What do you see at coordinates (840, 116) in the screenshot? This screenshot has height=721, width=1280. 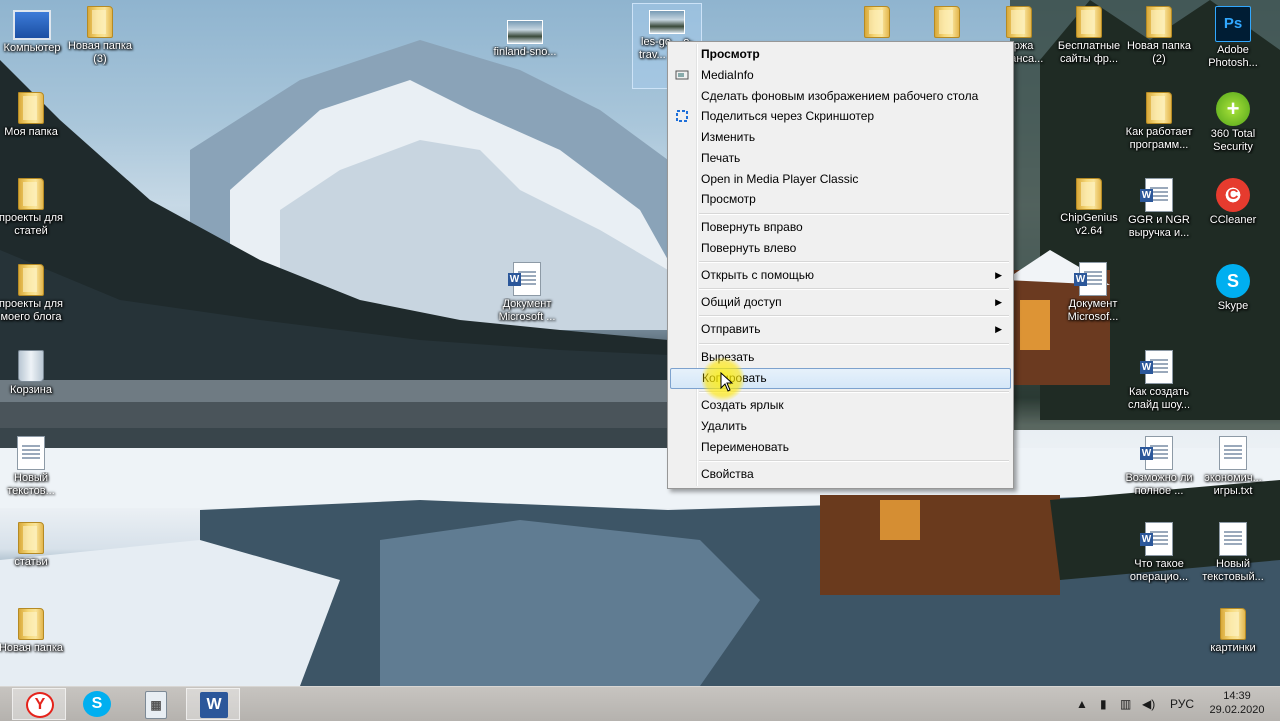 I see `menu-item-3: Поделиться через Скриншотер` at bounding box center [840, 116].